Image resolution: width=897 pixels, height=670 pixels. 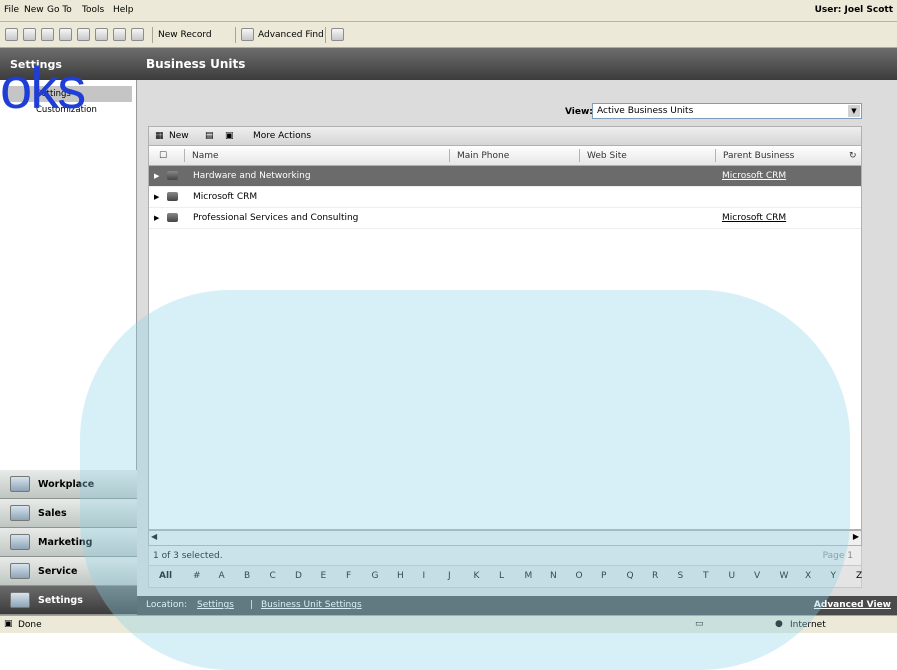 I want to click on scroll-left-icon: ◀, so click(x=154, y=536).